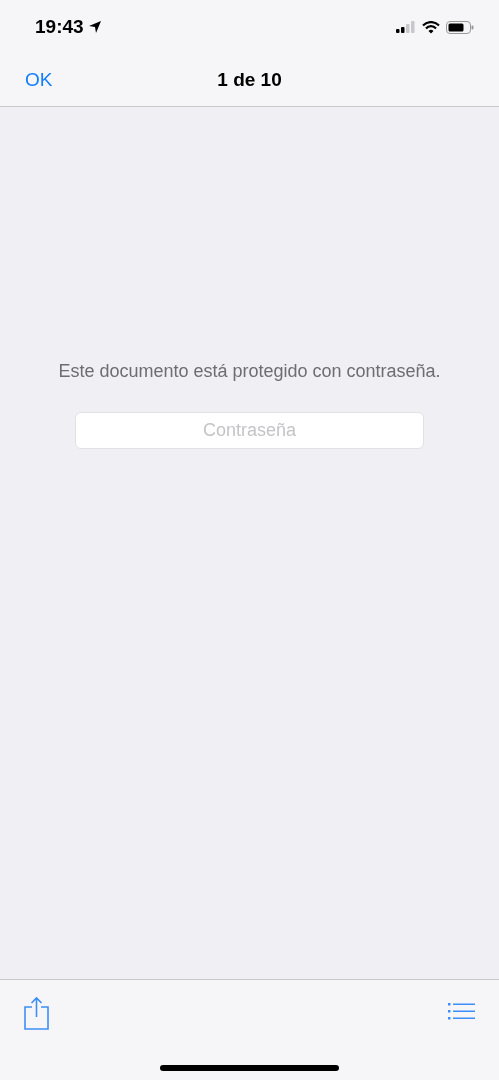 The width and height of the screenshot is (499, 1080). I want to click on password-message: Este documento está protegido con contraseña., so click(249, 371).